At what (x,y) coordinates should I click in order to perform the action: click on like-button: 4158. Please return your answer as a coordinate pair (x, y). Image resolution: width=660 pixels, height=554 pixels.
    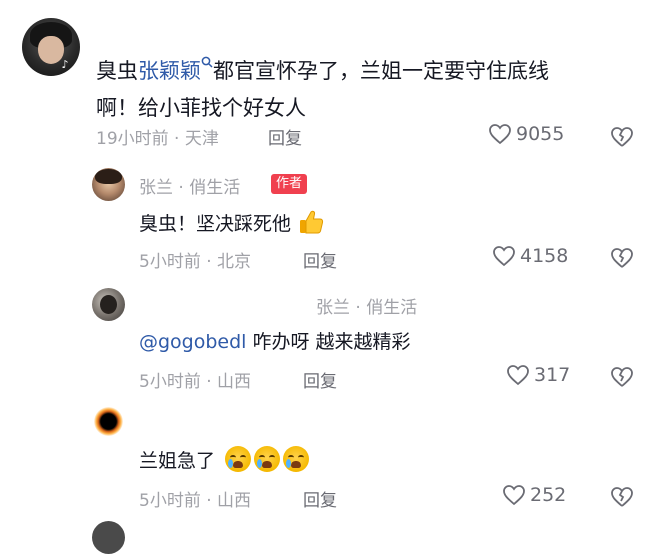
    Looking at the image, I should click on (530, 256).